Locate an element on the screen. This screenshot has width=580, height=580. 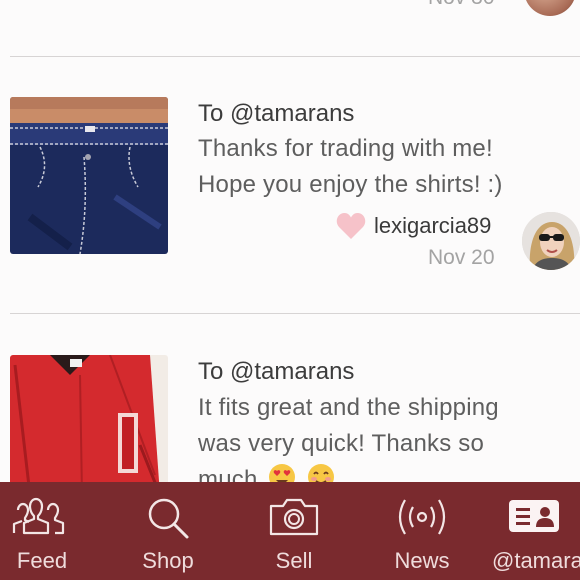
tab-label: Feed is located at coordinates (42, 560).